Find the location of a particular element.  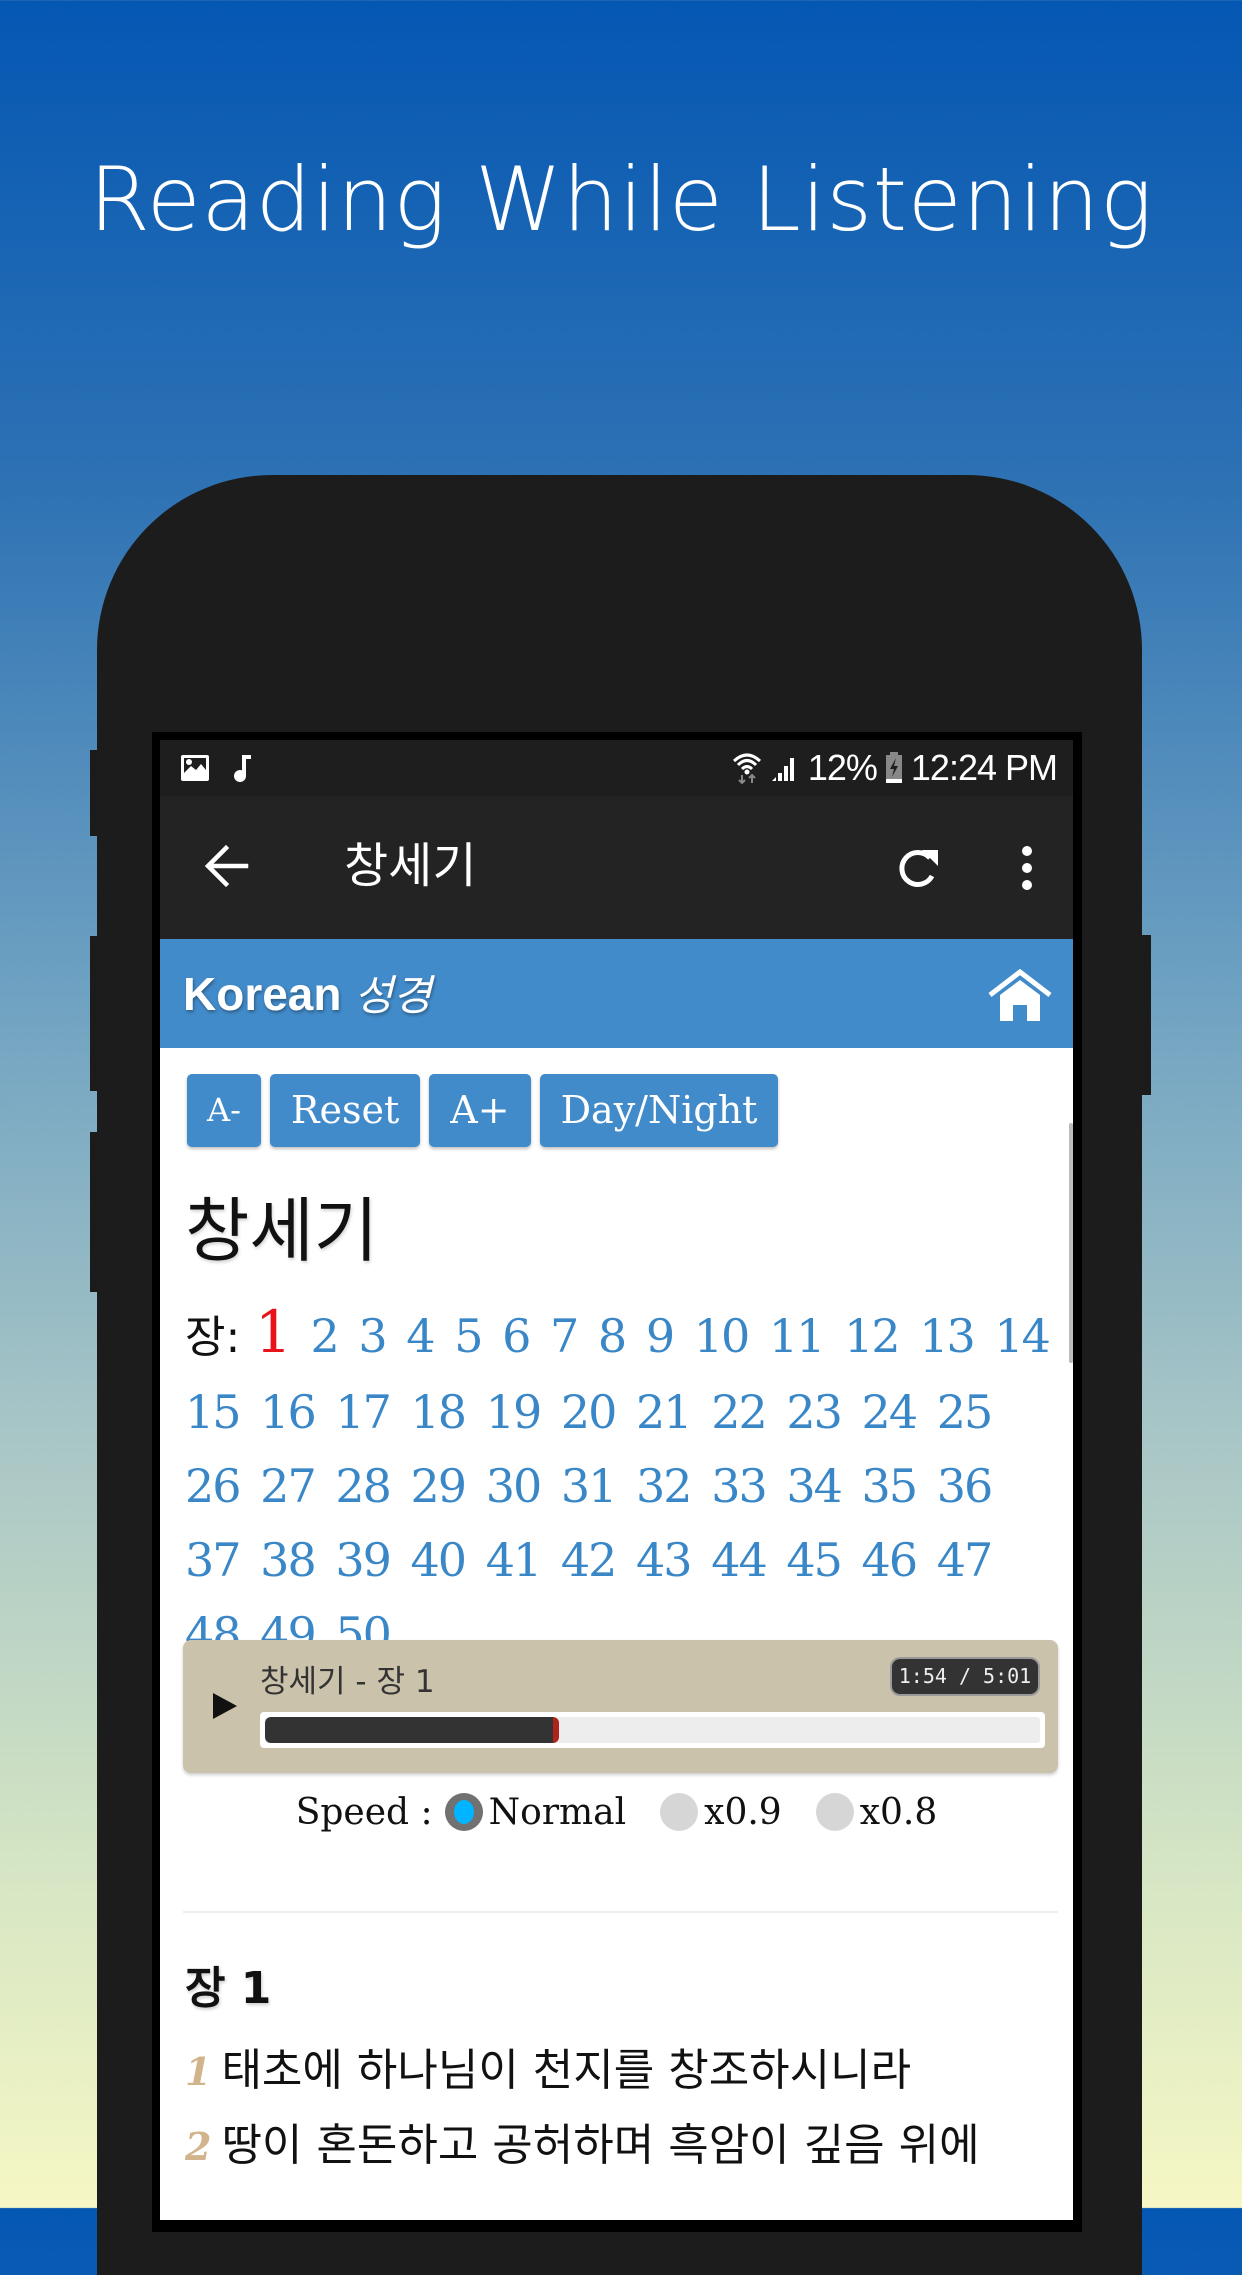

chapter-link: 9 is located at coordinates (660, 1336).